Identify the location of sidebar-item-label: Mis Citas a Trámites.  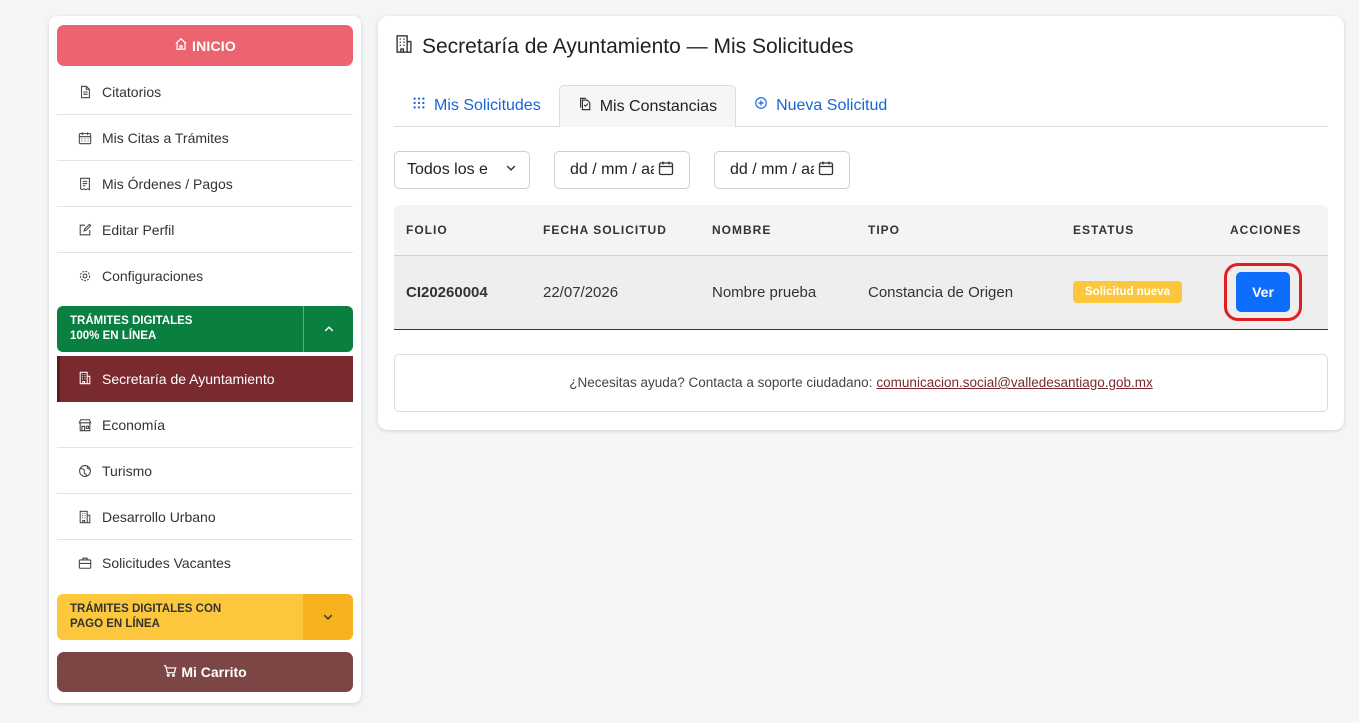
(165, 137).